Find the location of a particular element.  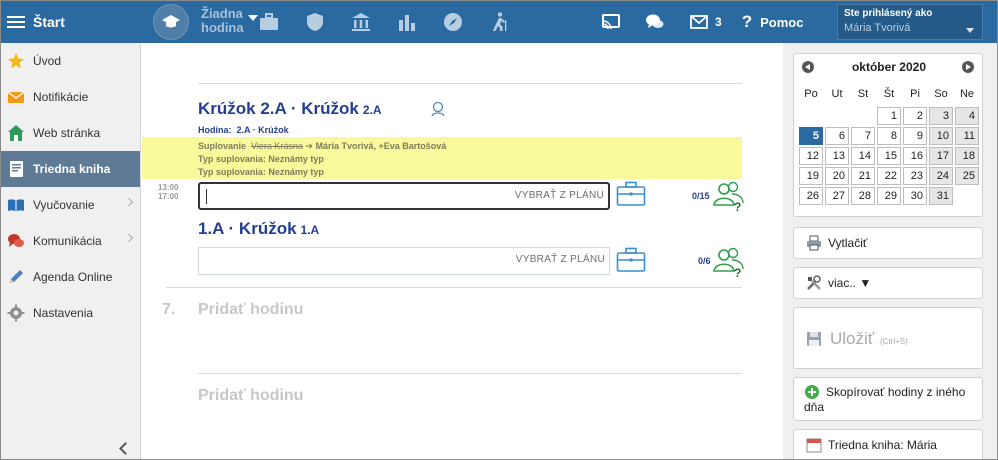

calendar-day: 4 is located at coordinates (967, 116).